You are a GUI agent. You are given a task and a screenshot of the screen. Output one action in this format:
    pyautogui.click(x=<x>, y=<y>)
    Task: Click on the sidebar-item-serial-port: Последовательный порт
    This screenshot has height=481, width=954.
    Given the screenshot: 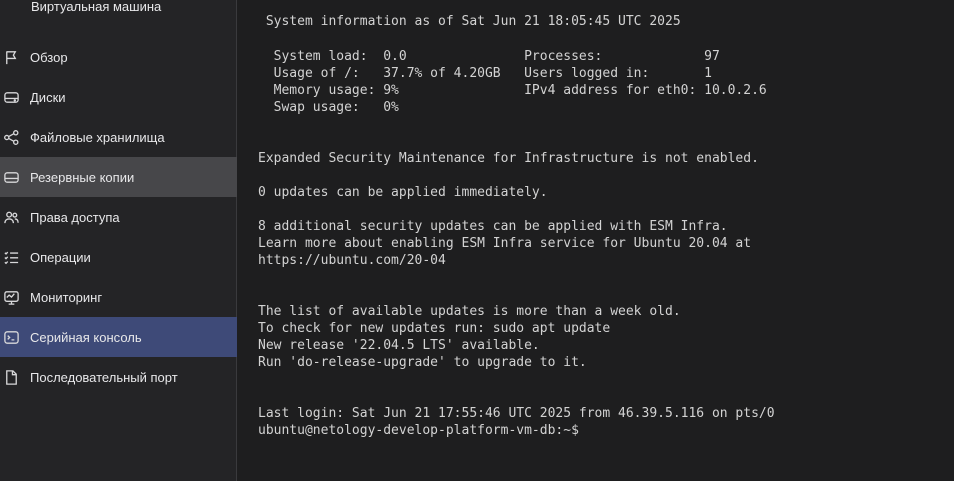 What is the action you would take?
    pyautogui.click(x=118, y=377)
    